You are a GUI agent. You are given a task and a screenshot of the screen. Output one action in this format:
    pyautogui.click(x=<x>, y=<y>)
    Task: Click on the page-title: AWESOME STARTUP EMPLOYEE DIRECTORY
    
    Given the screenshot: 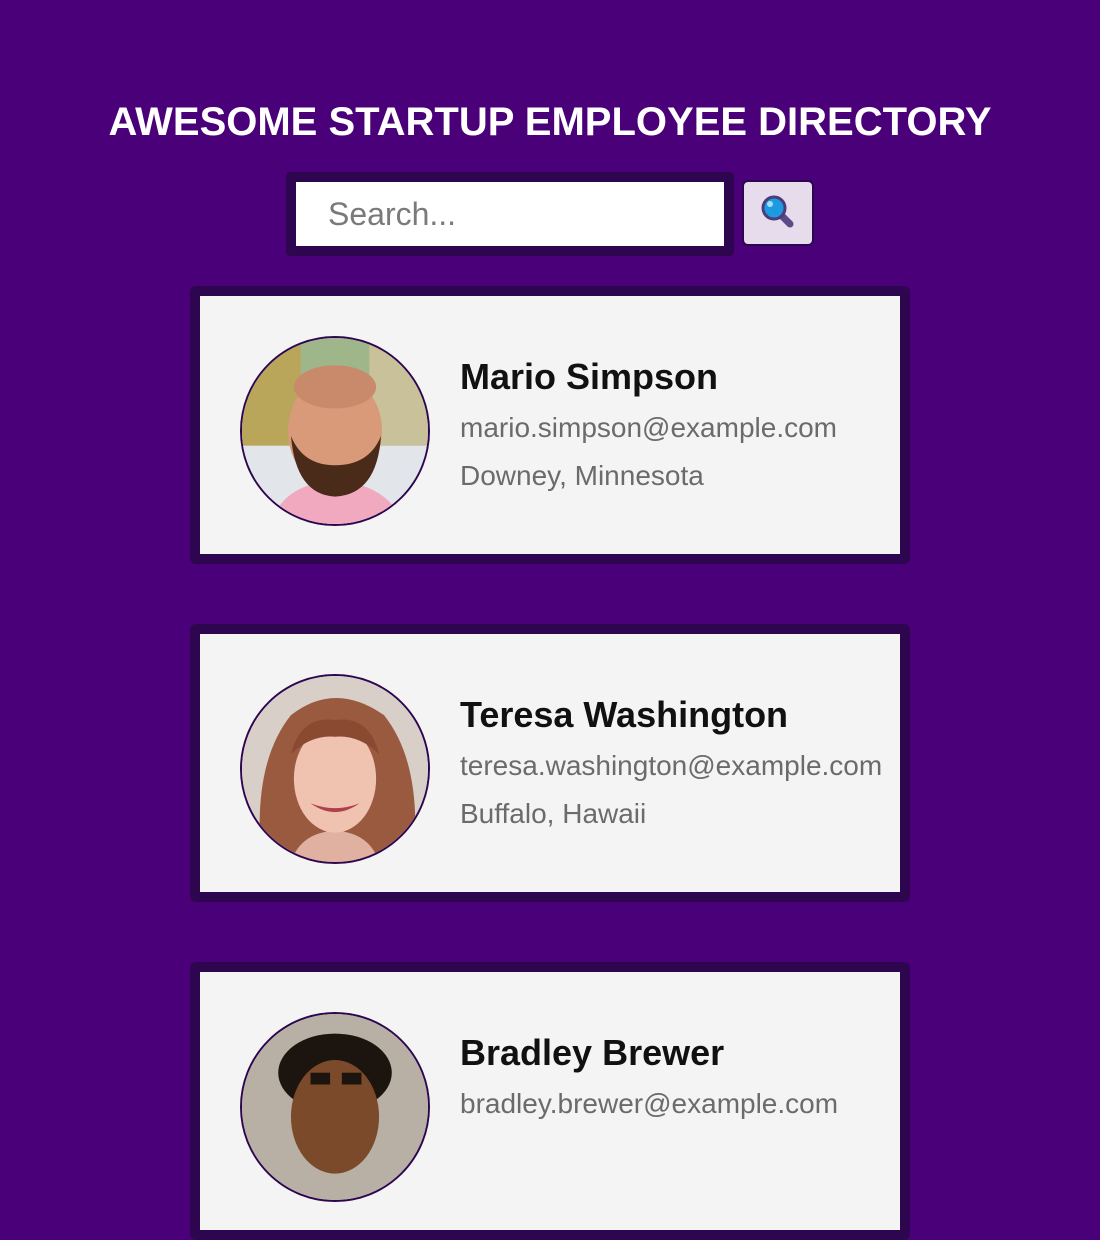 What is the action you would take?
    pyautogui.click(x=550, y=122)
    